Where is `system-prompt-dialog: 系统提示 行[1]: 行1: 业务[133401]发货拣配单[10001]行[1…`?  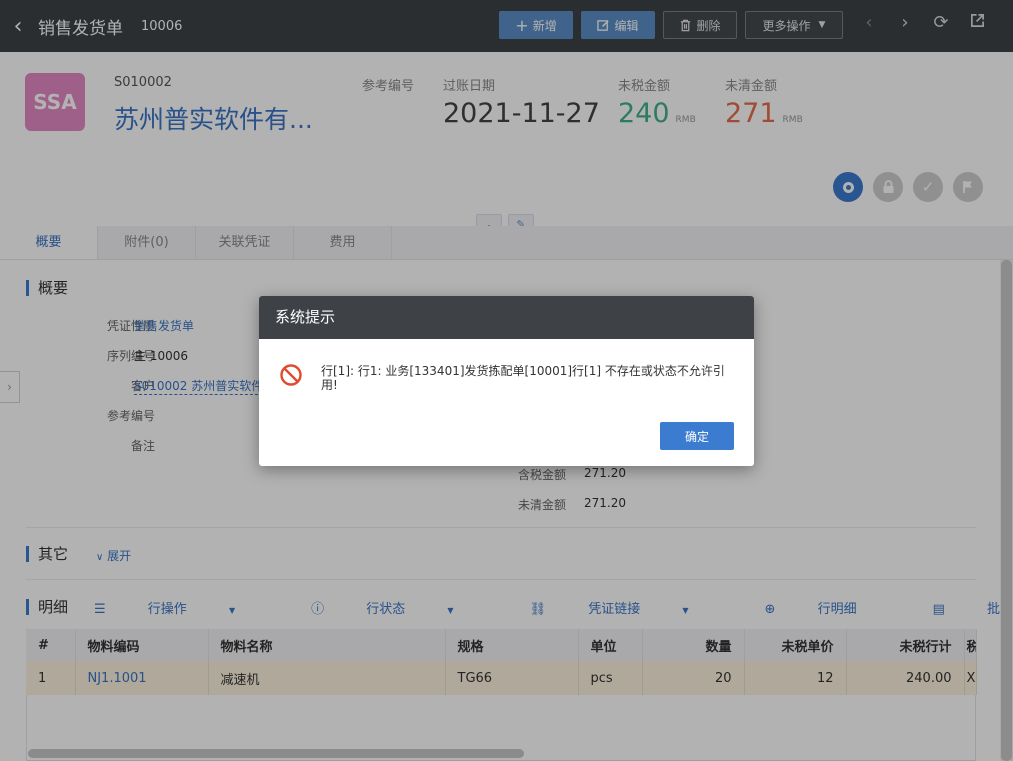 system-prompt-dialog: 系统提示 行[1]: 行1: 业务[133401]发货拣配单[10001]行[1… is located at coordinates (506, 381).